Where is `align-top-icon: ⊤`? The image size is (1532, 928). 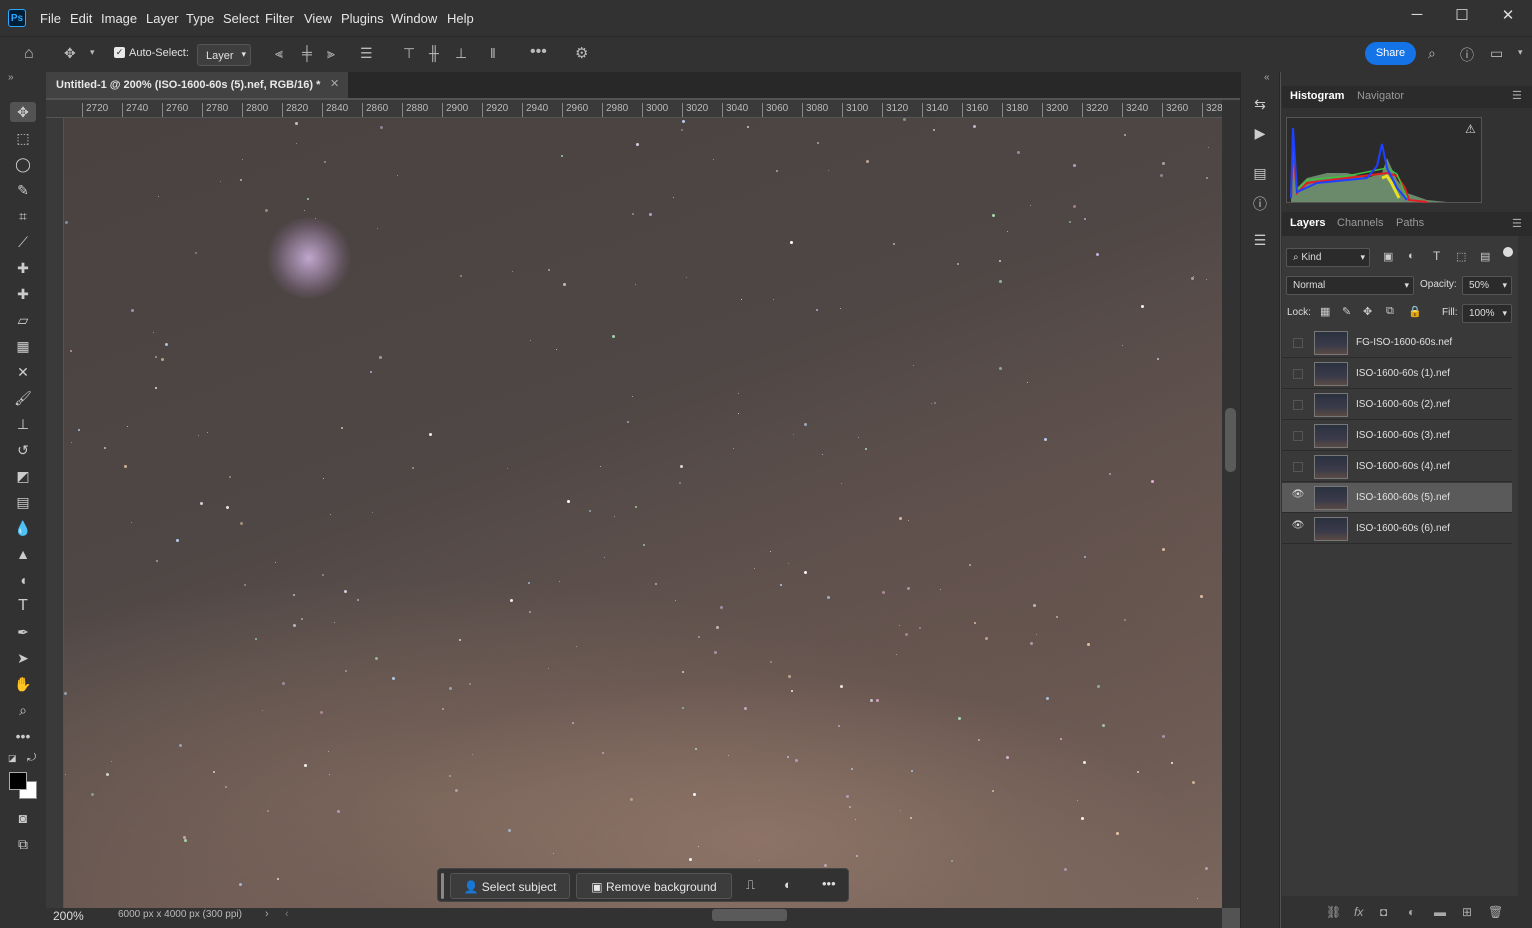
align-top-icon: ⊤ is located at coordinates (409, 53).